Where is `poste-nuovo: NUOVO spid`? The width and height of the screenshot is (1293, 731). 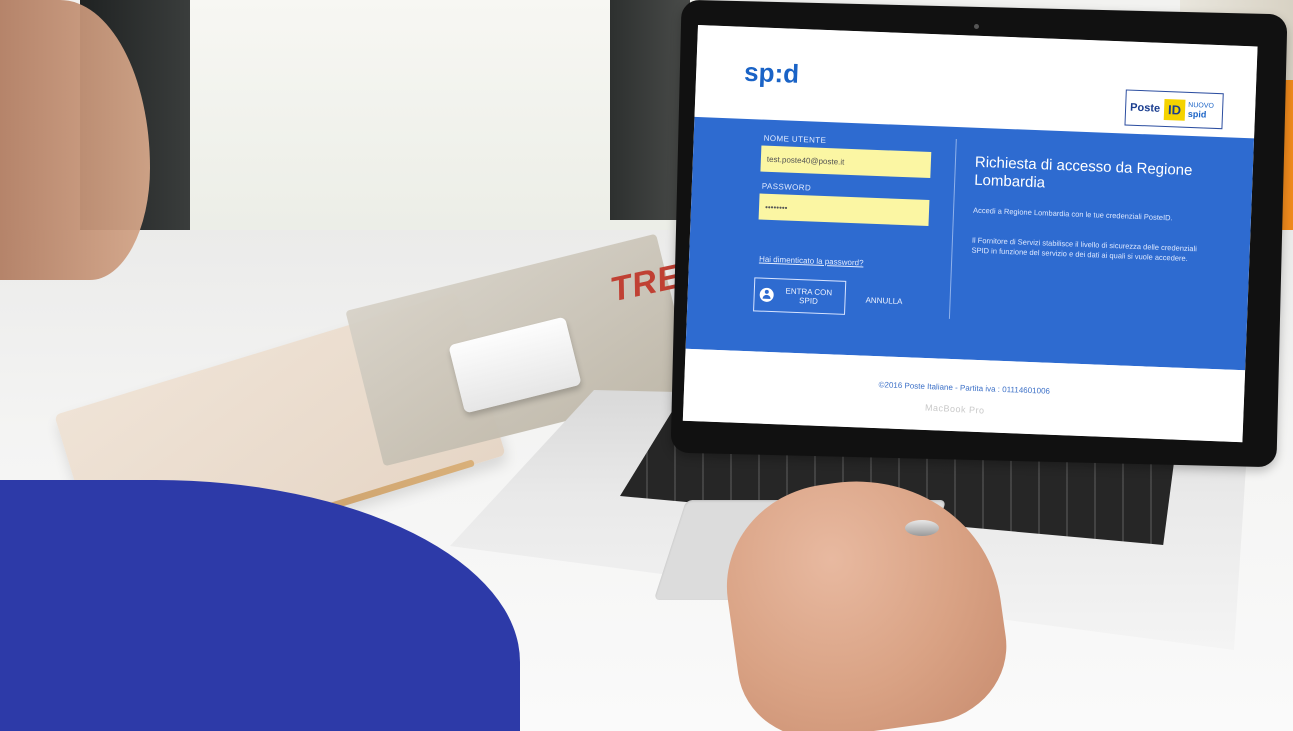 poste-nuovo: NUOVO spid is located at coordinates (1199, 111).